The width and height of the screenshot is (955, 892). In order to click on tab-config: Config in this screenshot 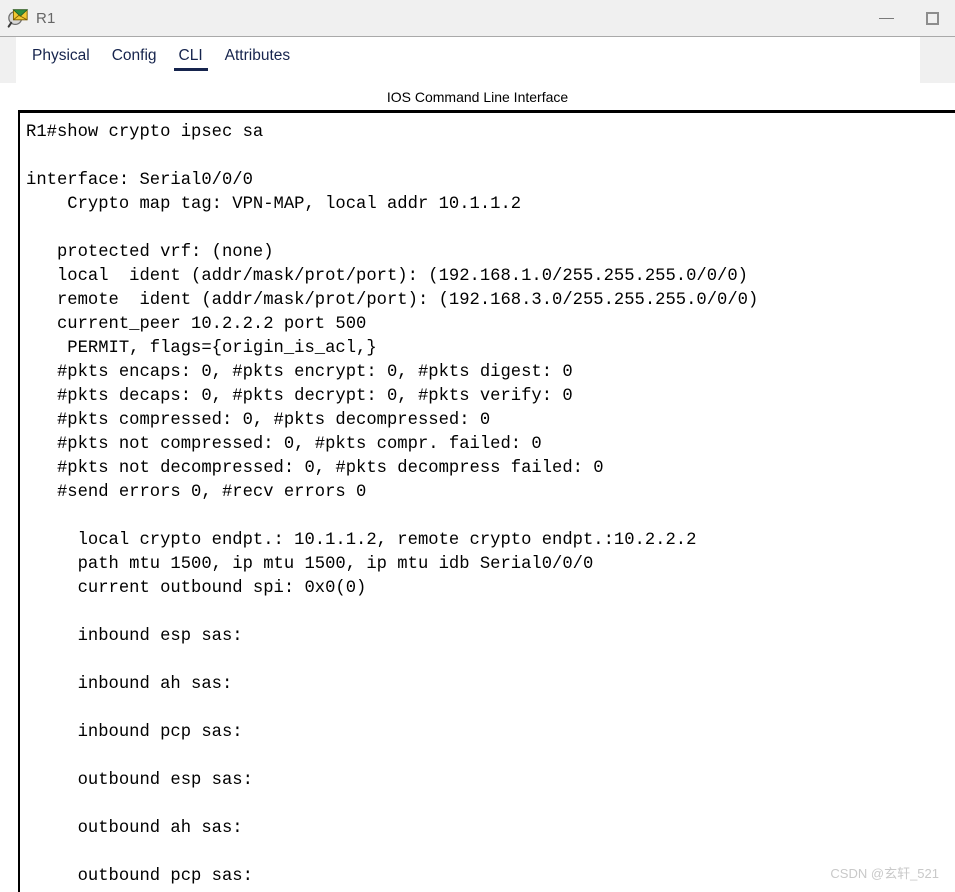, I will do `click(134, 54)`.